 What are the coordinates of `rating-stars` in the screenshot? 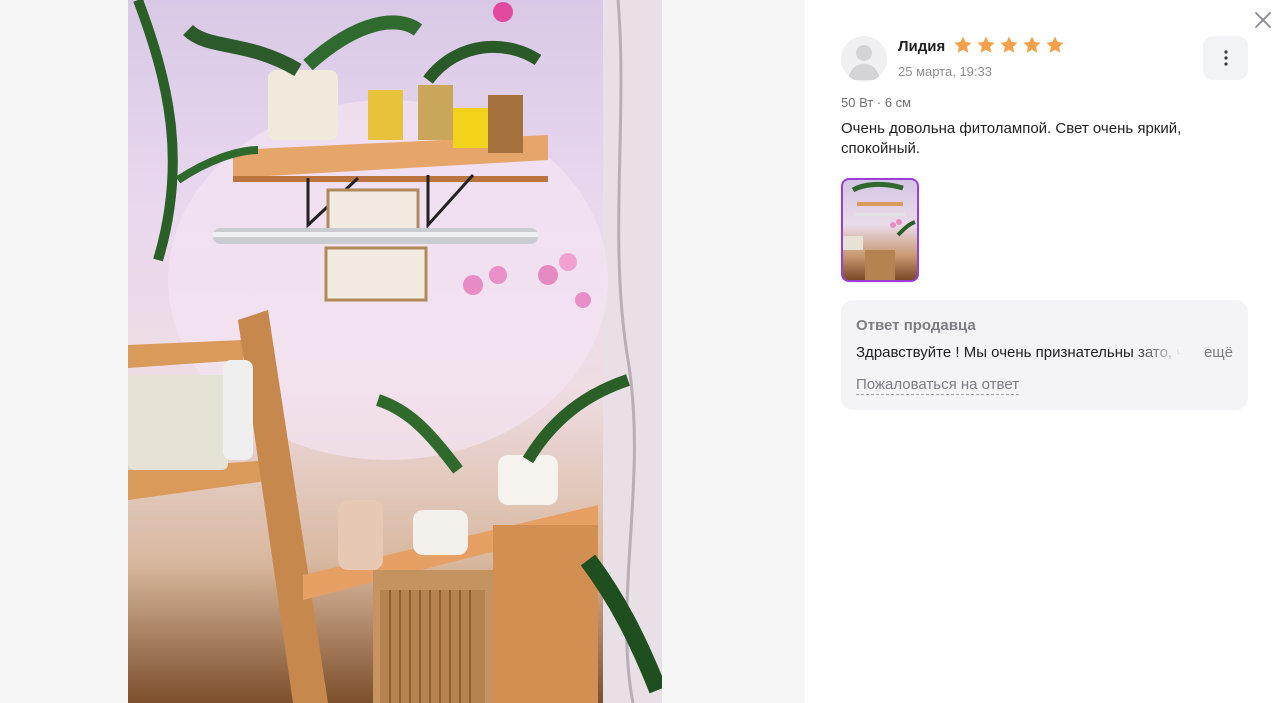 It's located at (1009, 45).